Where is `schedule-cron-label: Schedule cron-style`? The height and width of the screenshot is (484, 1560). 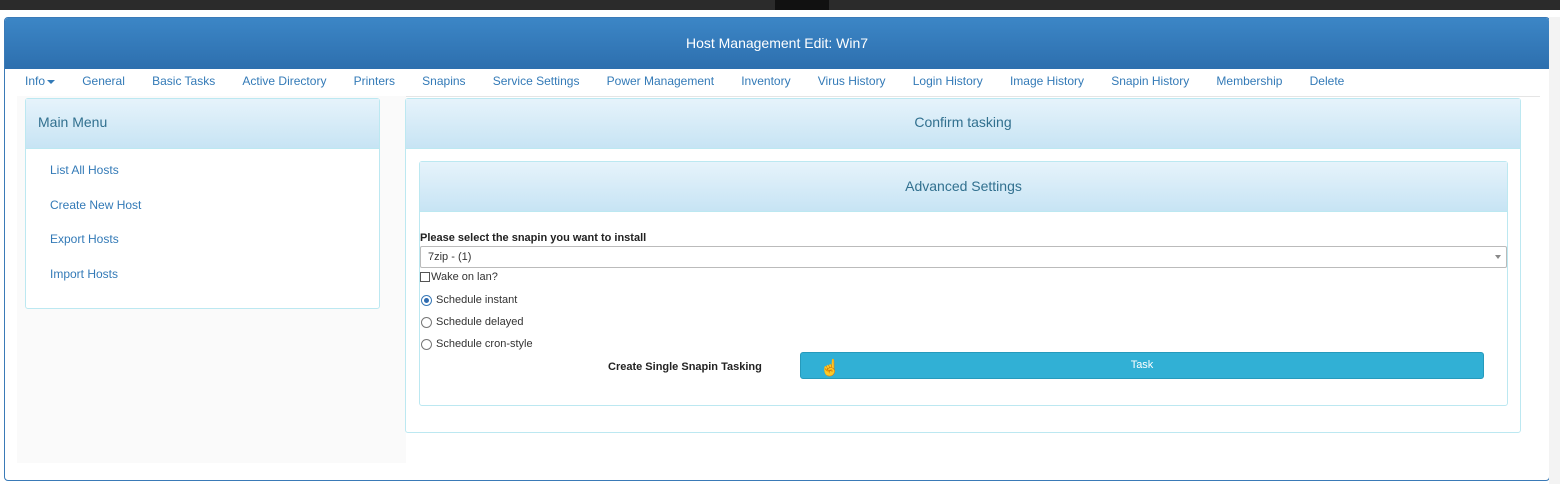
schedule-cron-label: Schedule cron-style is located at coordinates (484, 344).